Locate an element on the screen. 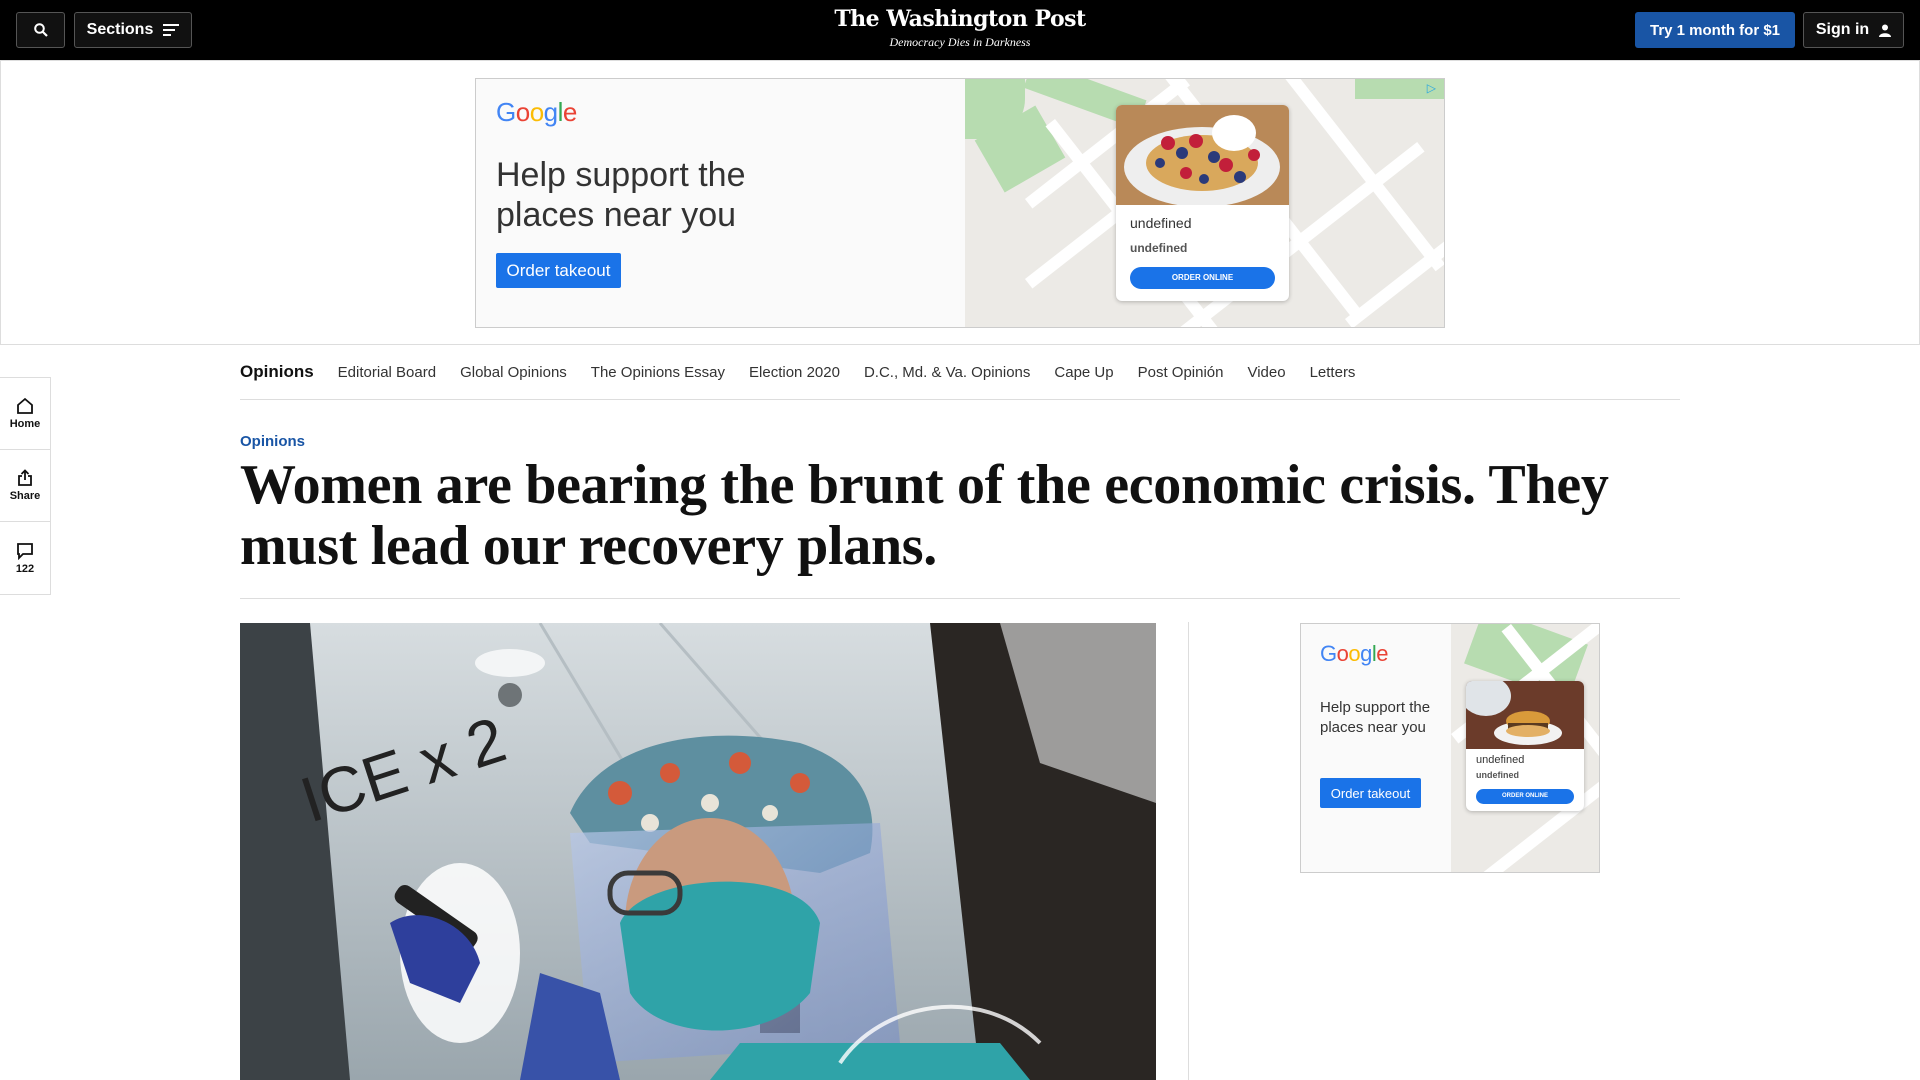 Image resolution: width=1920 pixels, height=1080 pixels. comments-count: 122 is located at coordinates (25, 568).